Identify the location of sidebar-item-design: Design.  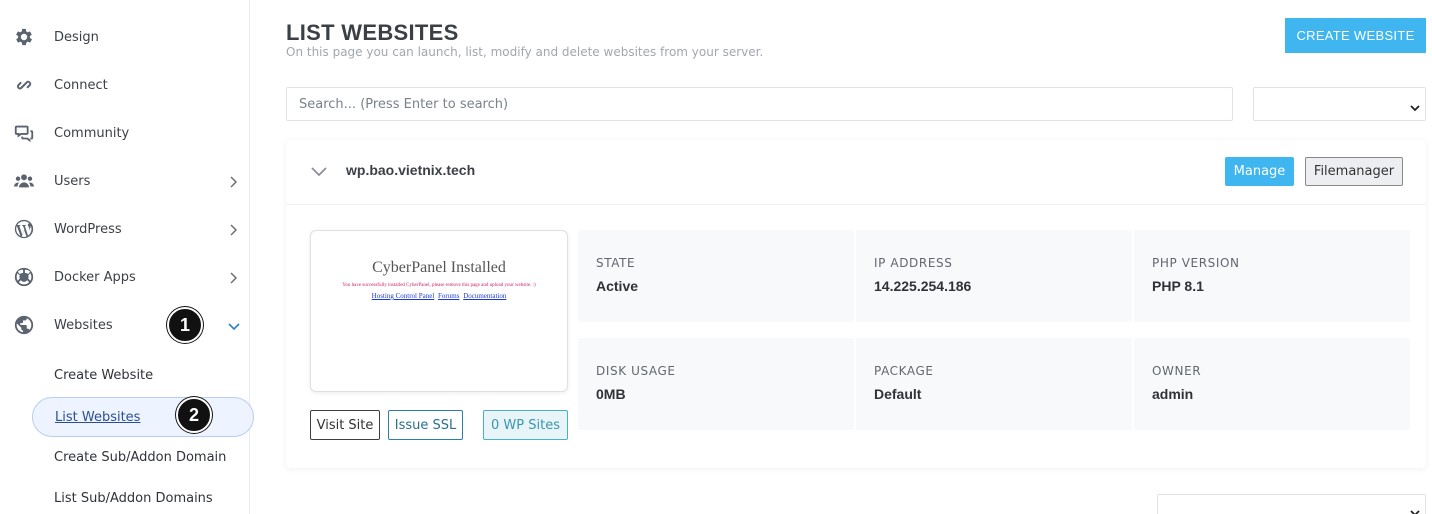
(125, 37).